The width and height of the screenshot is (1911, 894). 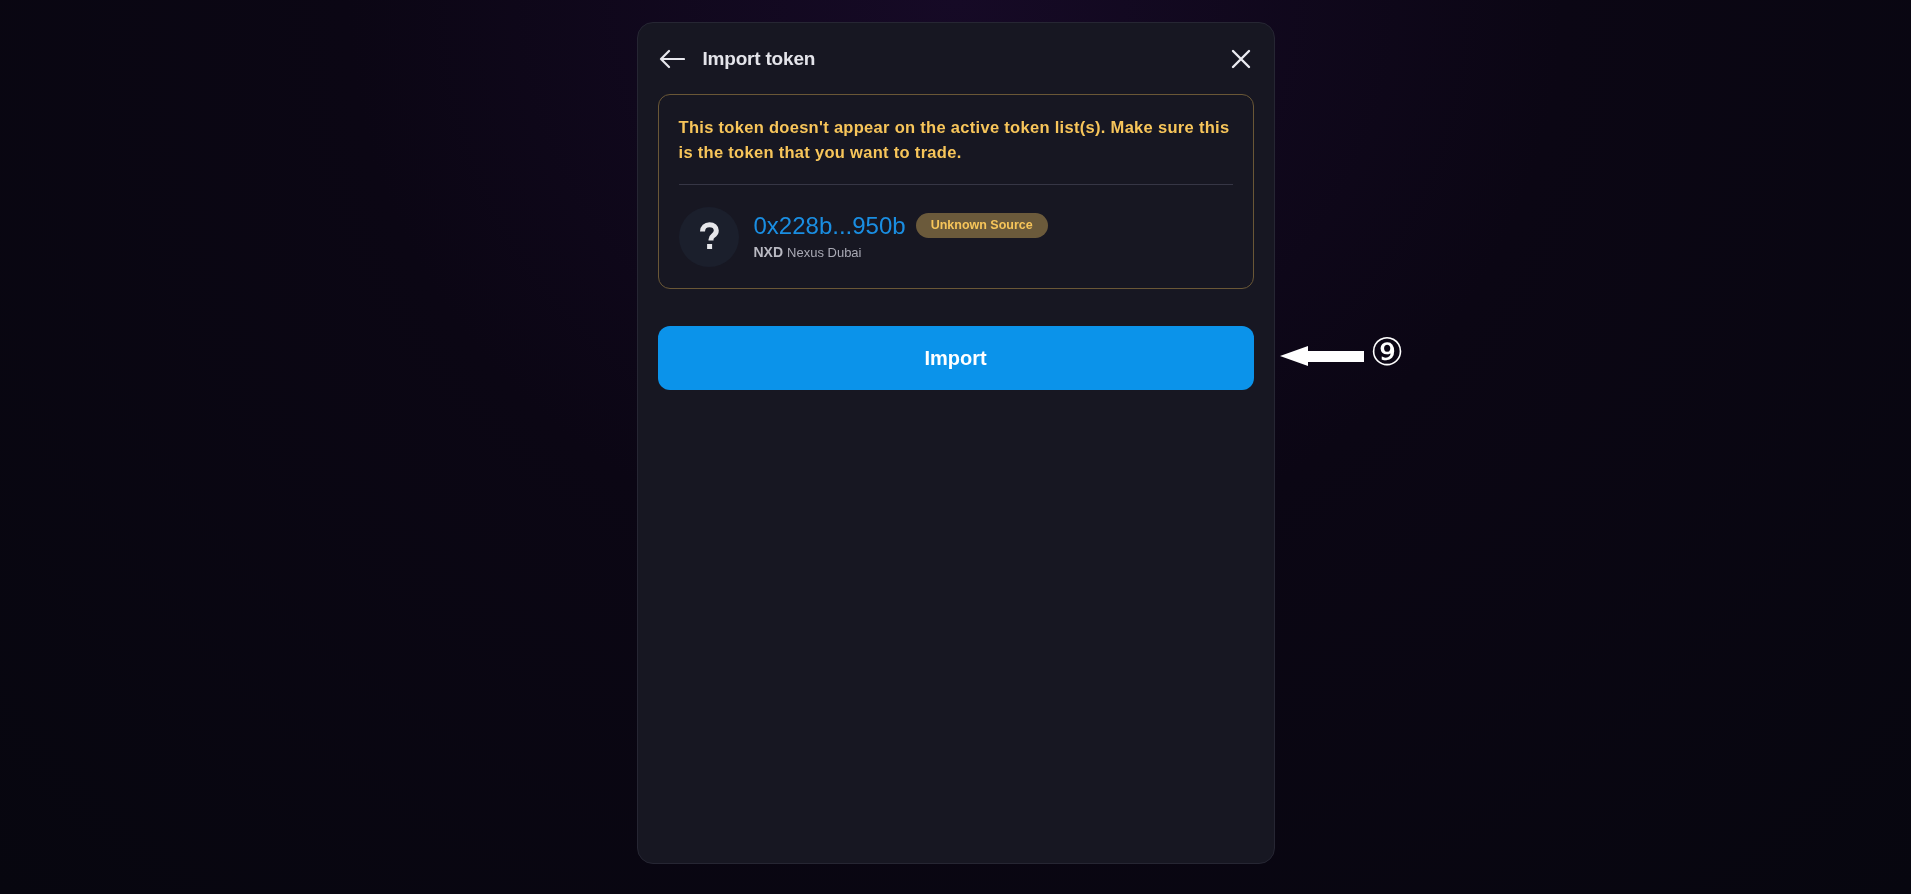 I want to click on token-symbol: NXD, so click(x=768, y=252).